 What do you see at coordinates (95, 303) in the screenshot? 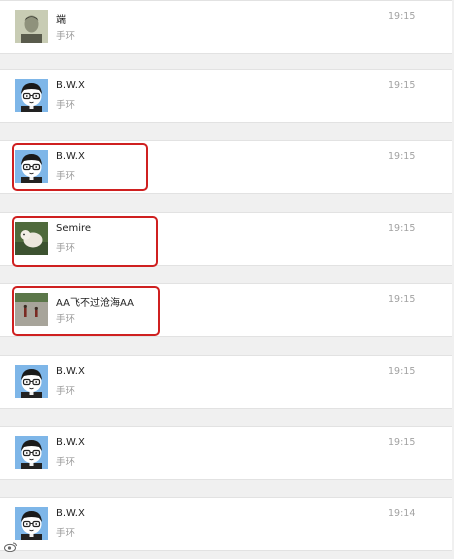
I see `conversation-name: AA飞不过沧海AA` at bounding box center [95, 303].